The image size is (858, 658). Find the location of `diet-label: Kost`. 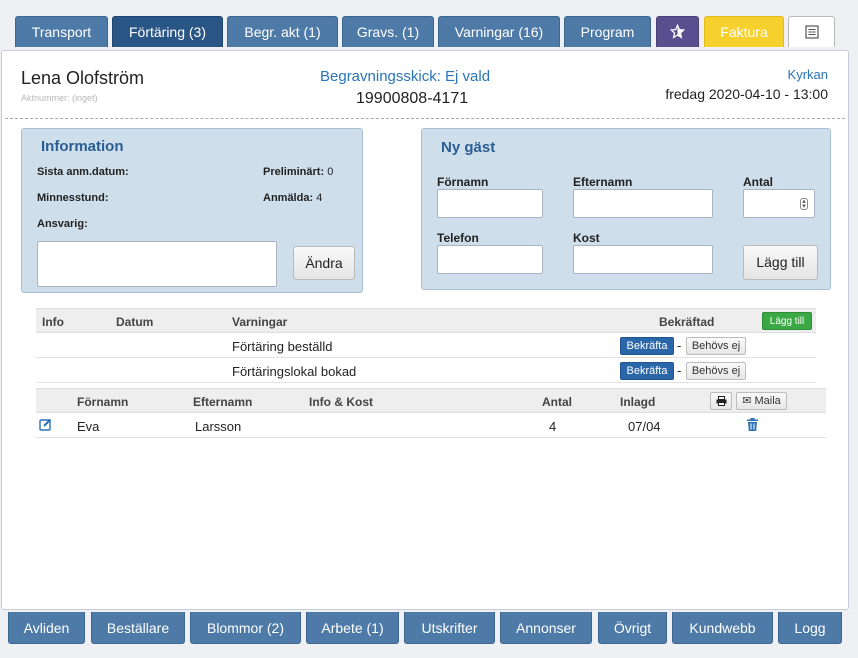

diet-label: Kost is located at coordinates (586, 238).